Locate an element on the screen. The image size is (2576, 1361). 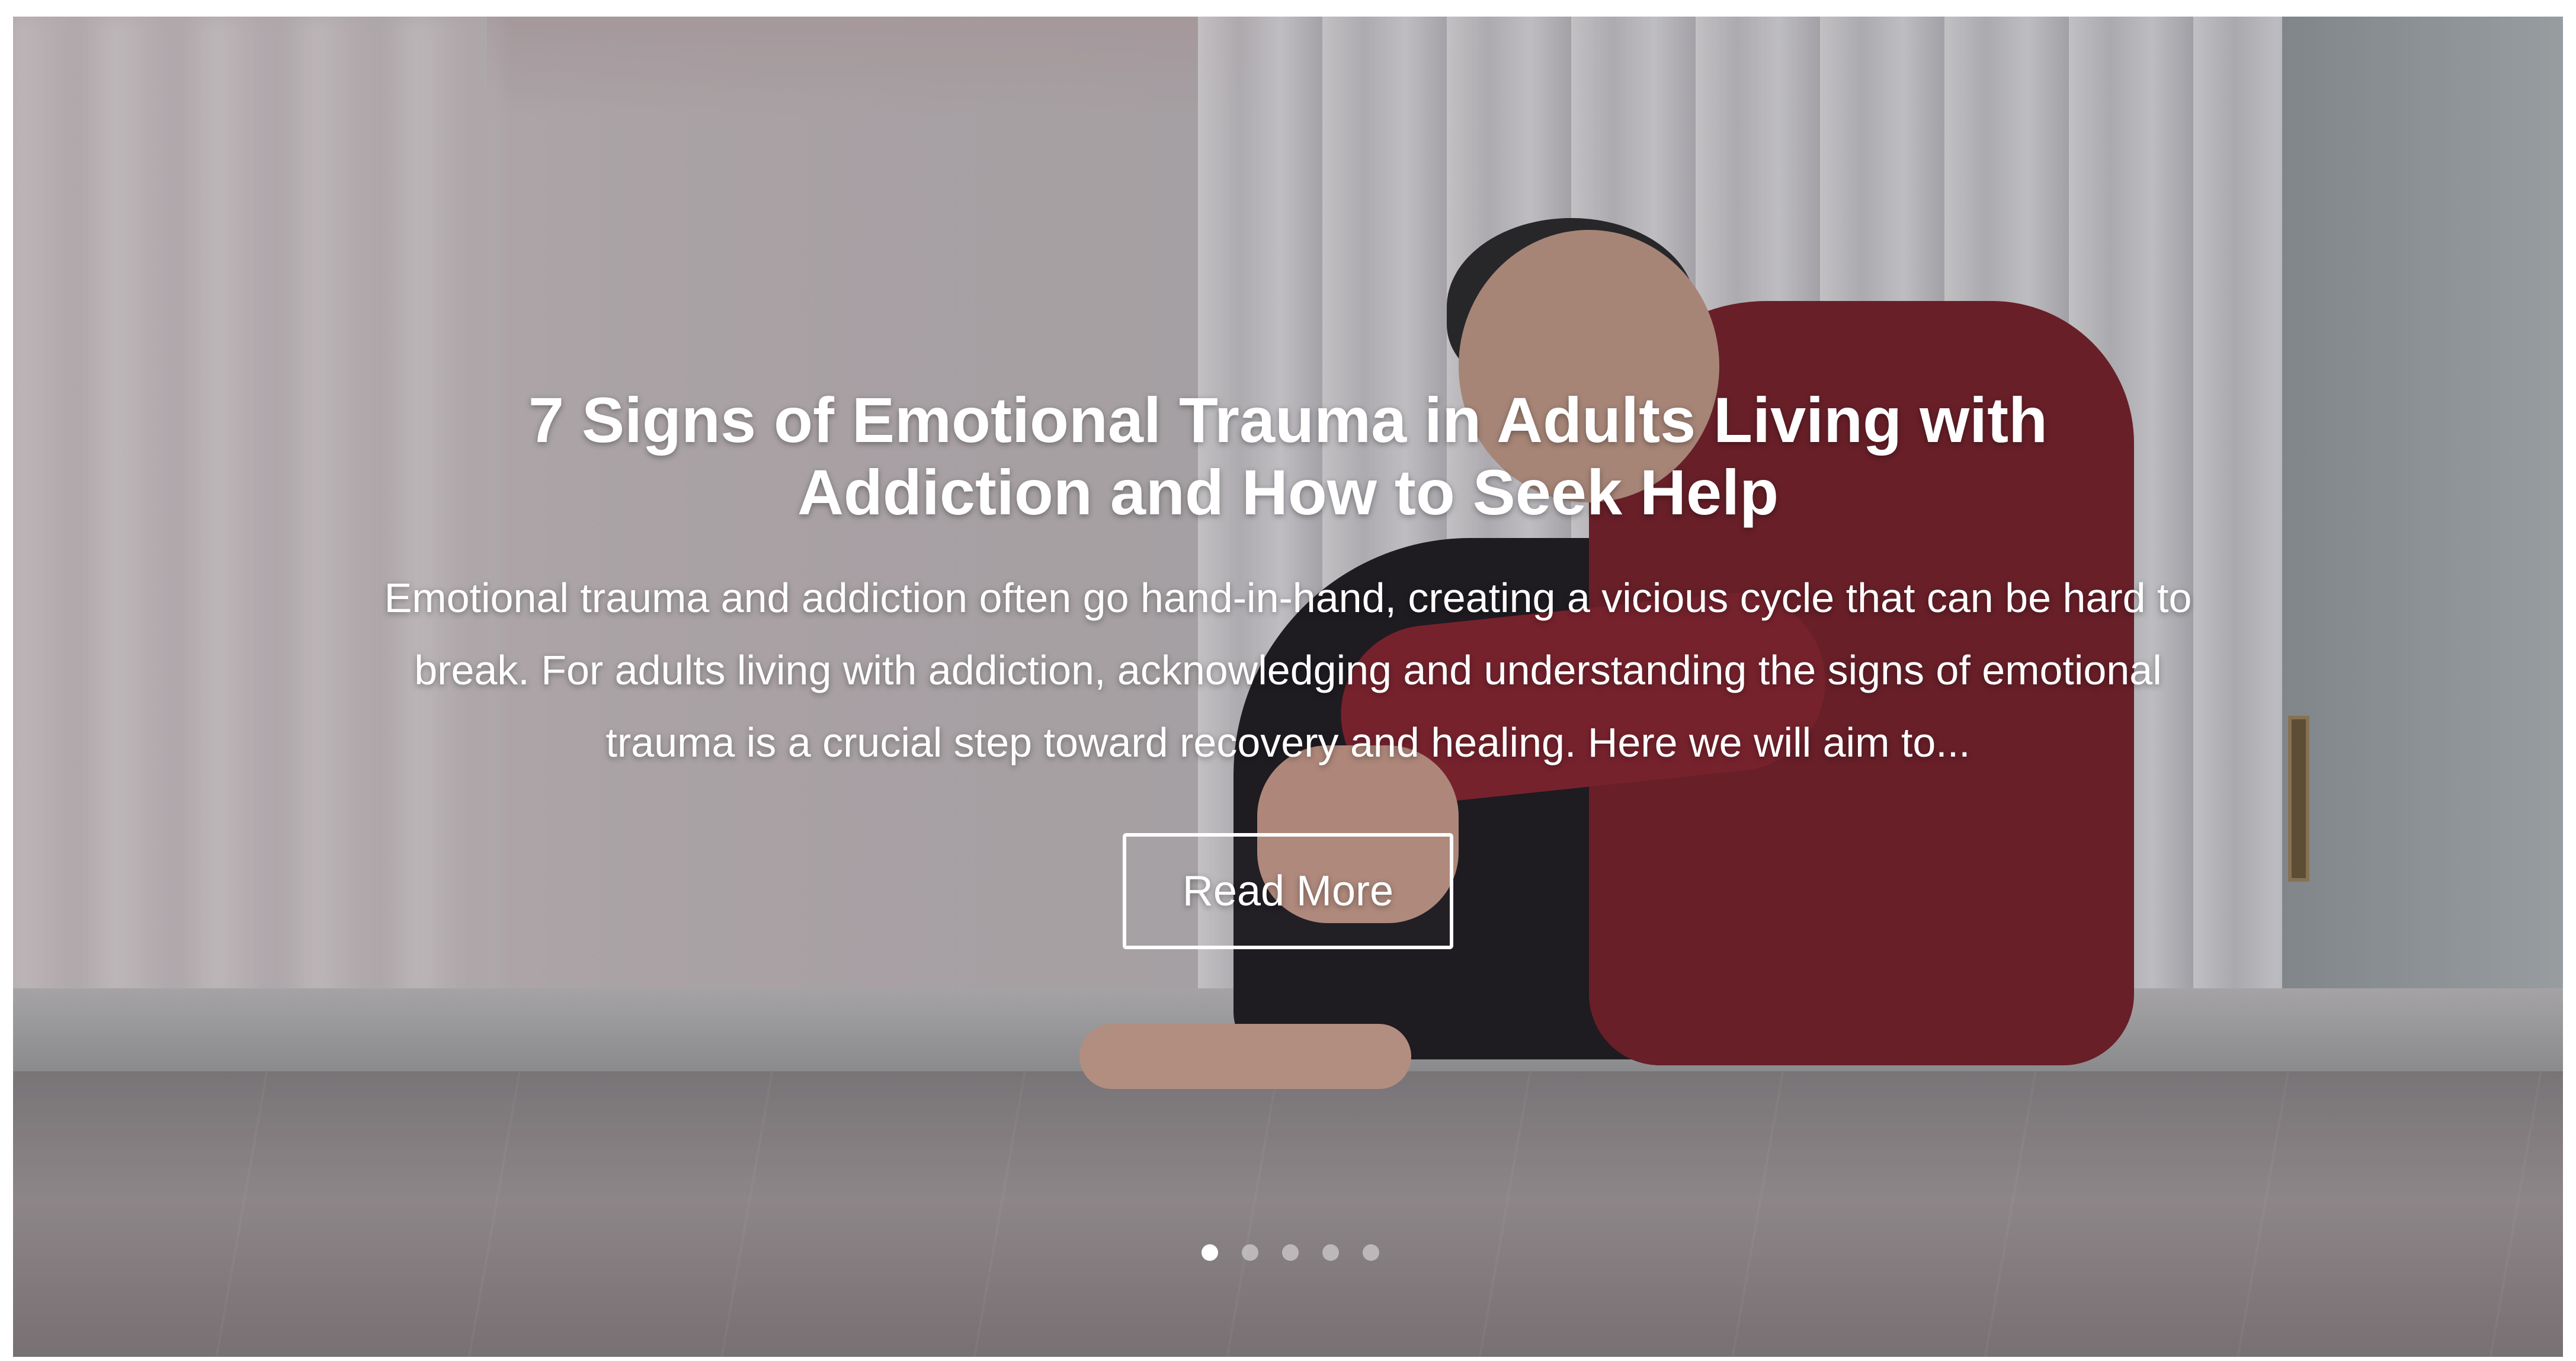
slider-pagination is located at coordinates (1291, 1253).